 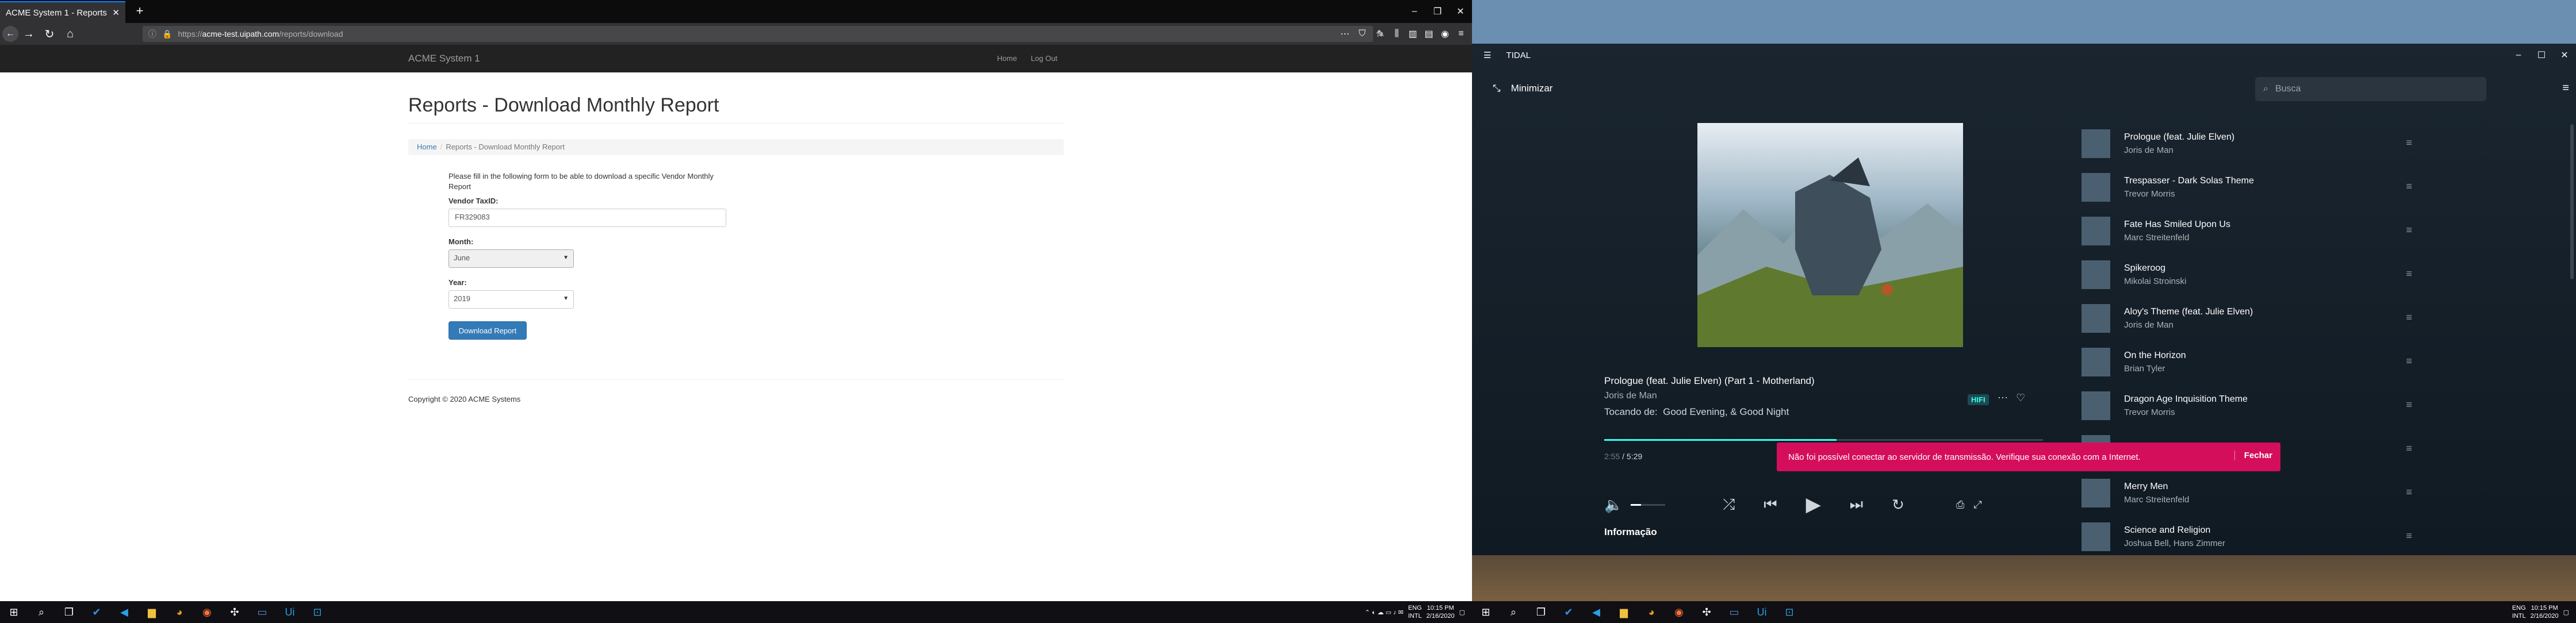 What do you see at coordinates (139, 11) in the screenshot?
I see `new-tab-icon: +` at bounding box center [139, 11].